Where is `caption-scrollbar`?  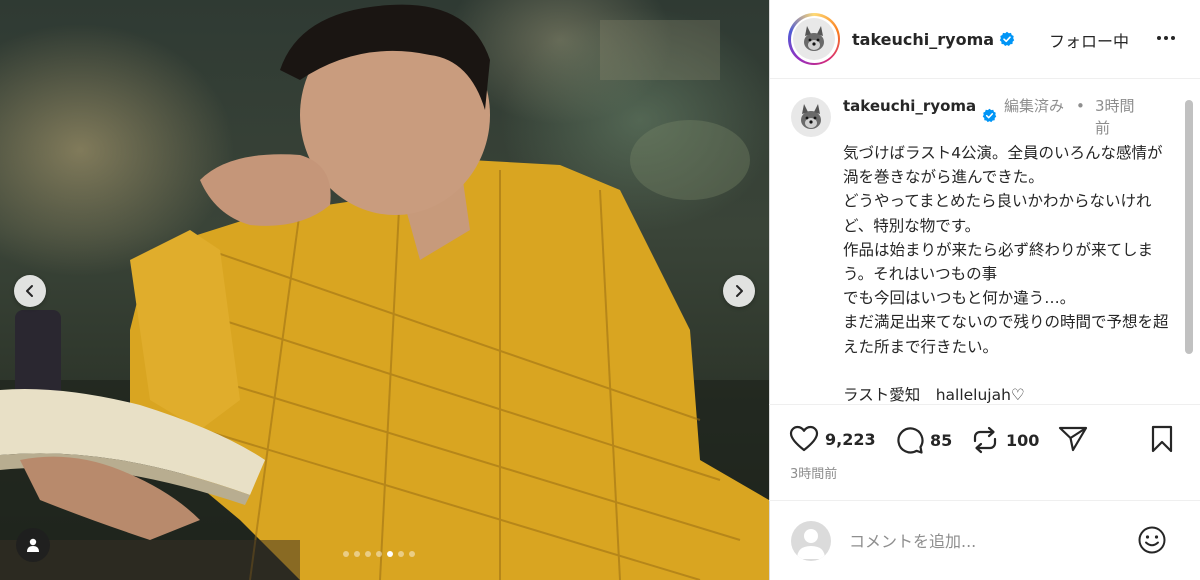
caption-scrollbar is located at coordinates (1189, 227).